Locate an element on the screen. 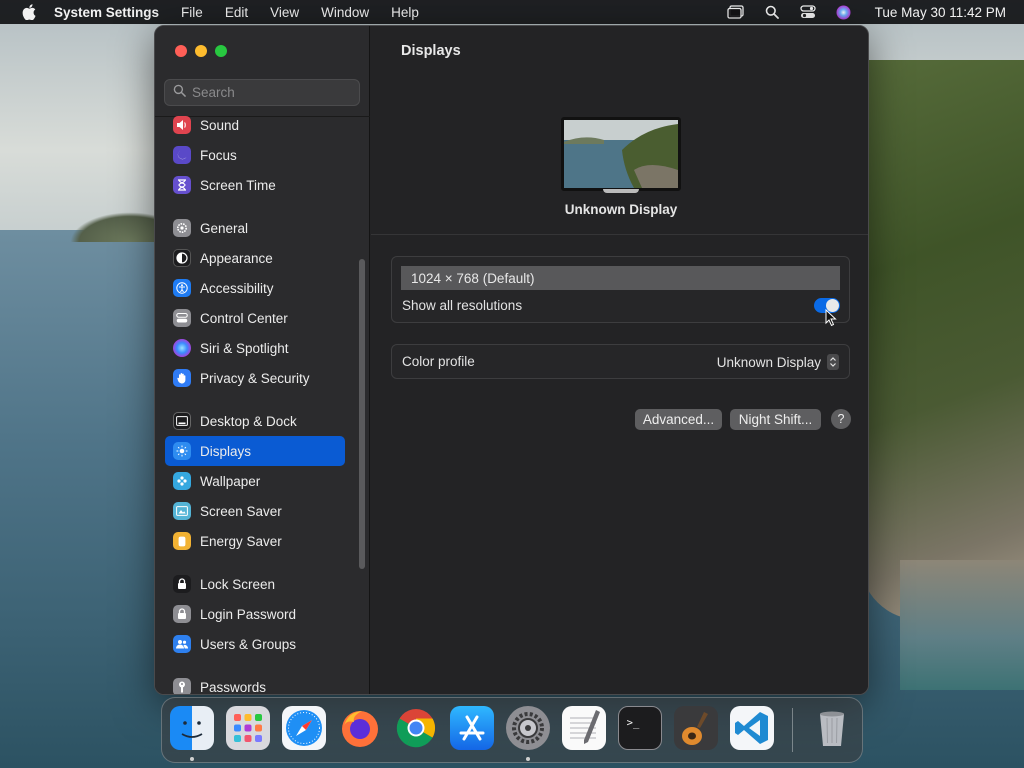 The width and height of the screenshot is (1024, 768). sidebar-item-label: Appearance is located at coordinates (236, 258).